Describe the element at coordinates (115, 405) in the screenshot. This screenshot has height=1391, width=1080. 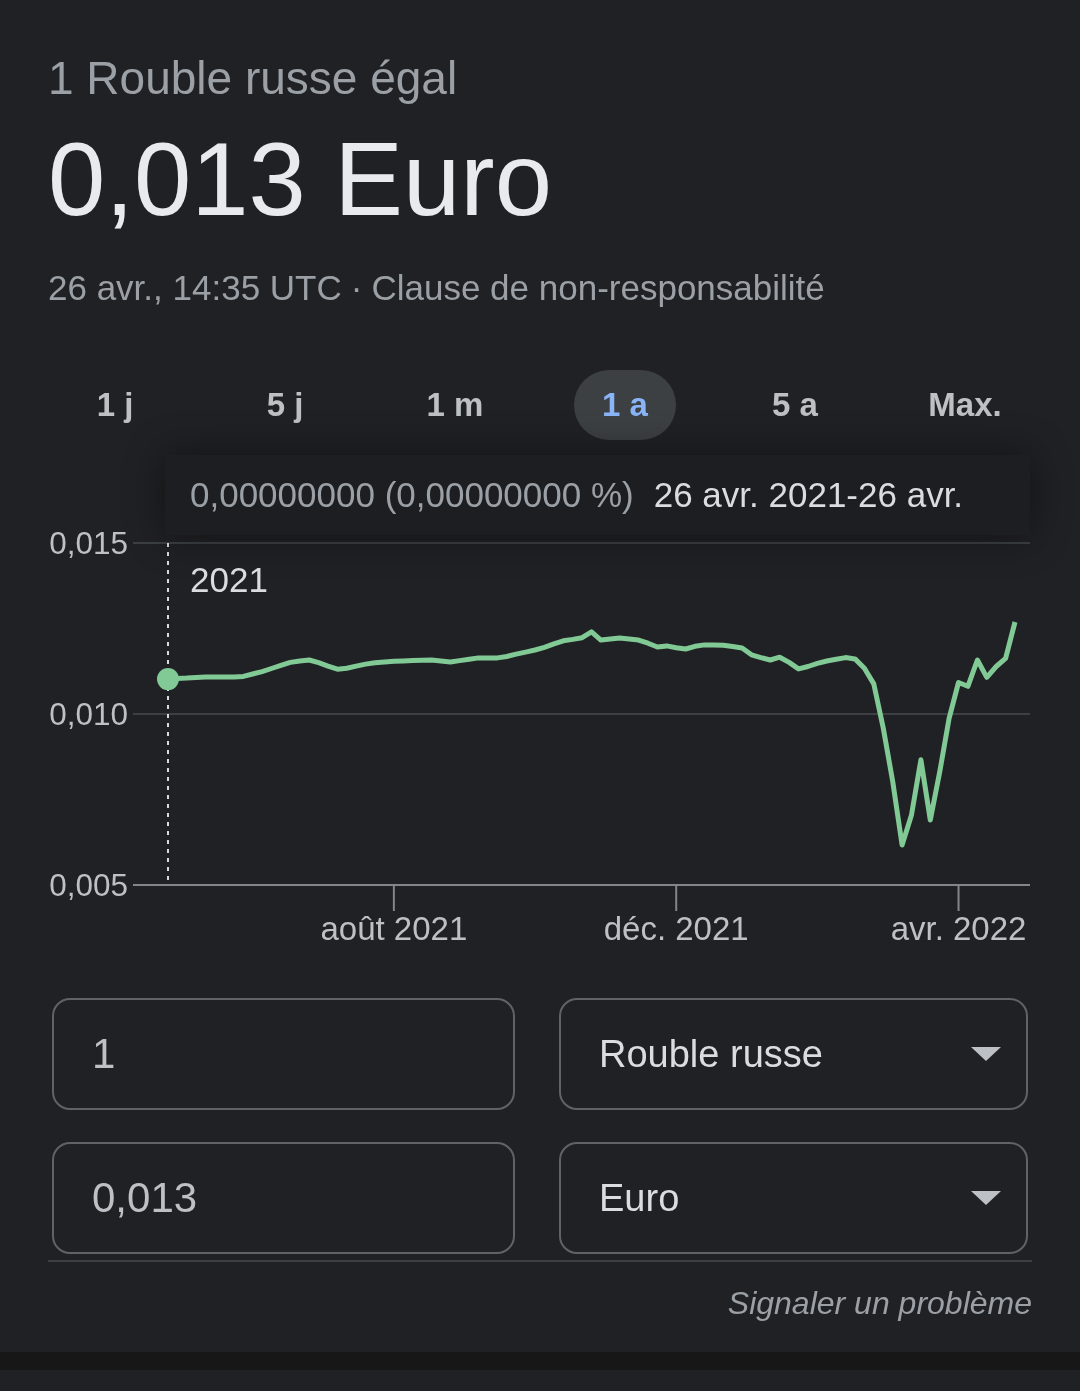
I see `range-tab: 1 j` at that location.